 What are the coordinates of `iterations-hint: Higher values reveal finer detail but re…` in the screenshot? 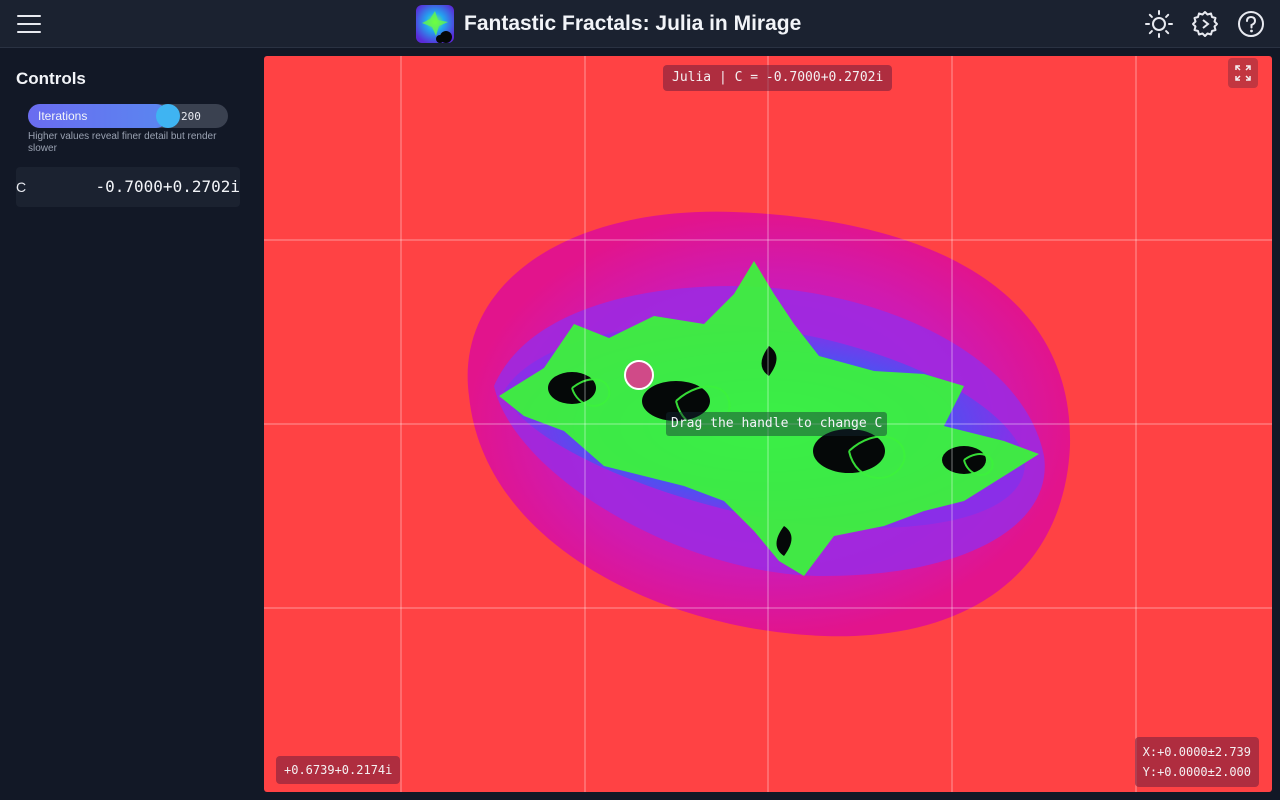 It's located at (122, 142).